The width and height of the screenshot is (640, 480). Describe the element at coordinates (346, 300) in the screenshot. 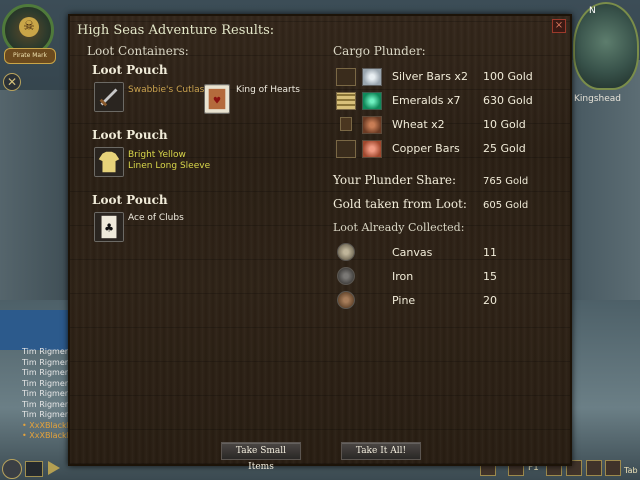

I see `pine-icon` at that location.